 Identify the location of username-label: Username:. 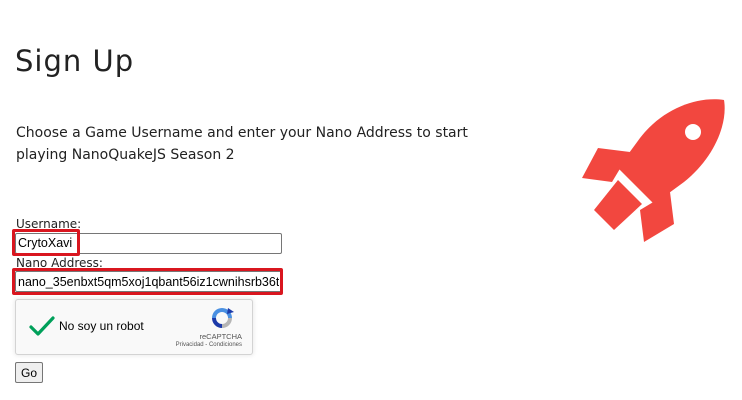
(49, 224).